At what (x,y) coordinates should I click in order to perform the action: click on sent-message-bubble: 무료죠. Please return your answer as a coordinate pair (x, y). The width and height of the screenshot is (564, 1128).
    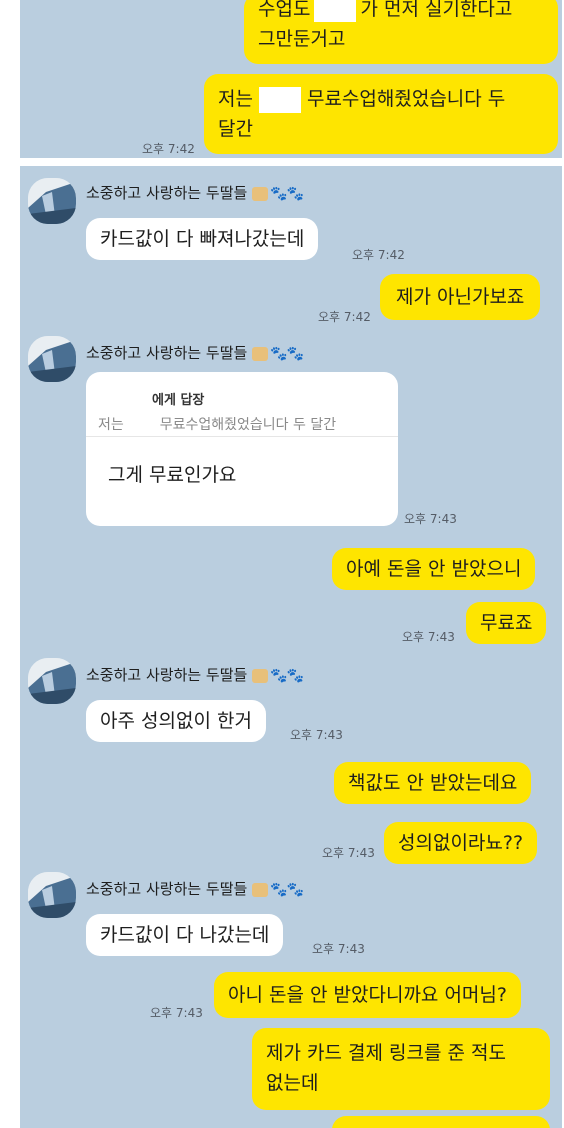
    Looking at the image, I should click on (506, 623).